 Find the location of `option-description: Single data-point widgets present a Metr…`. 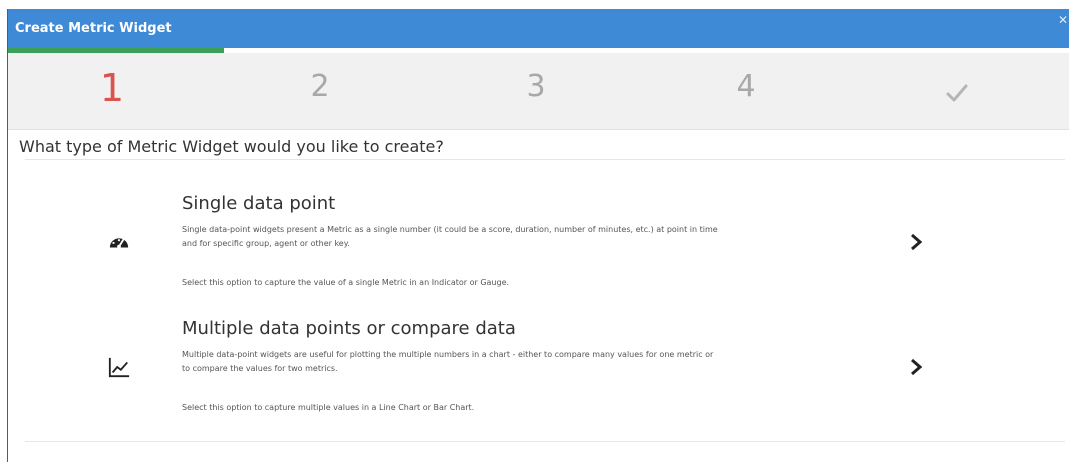

option-description: Single data-point widgets present a Metr… is located at coordinates (532, 237).